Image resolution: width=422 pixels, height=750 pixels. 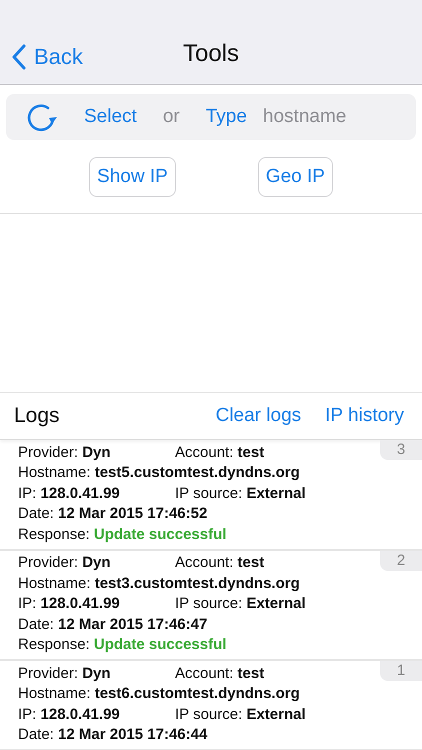 I want to click on logs-action-link: IP history, so click(x=364, y=416).